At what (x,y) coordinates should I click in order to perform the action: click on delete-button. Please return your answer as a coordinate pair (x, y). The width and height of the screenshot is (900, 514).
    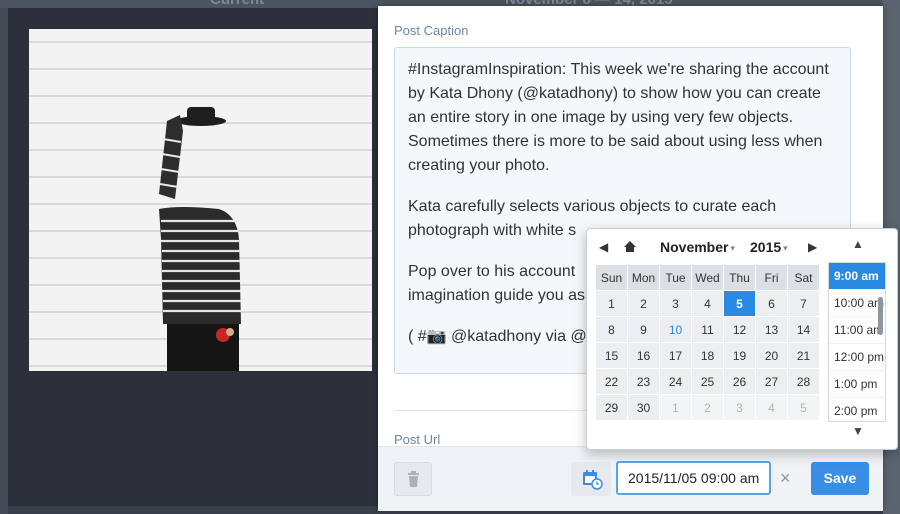
    Looking at the image, I should click on (413, 479).